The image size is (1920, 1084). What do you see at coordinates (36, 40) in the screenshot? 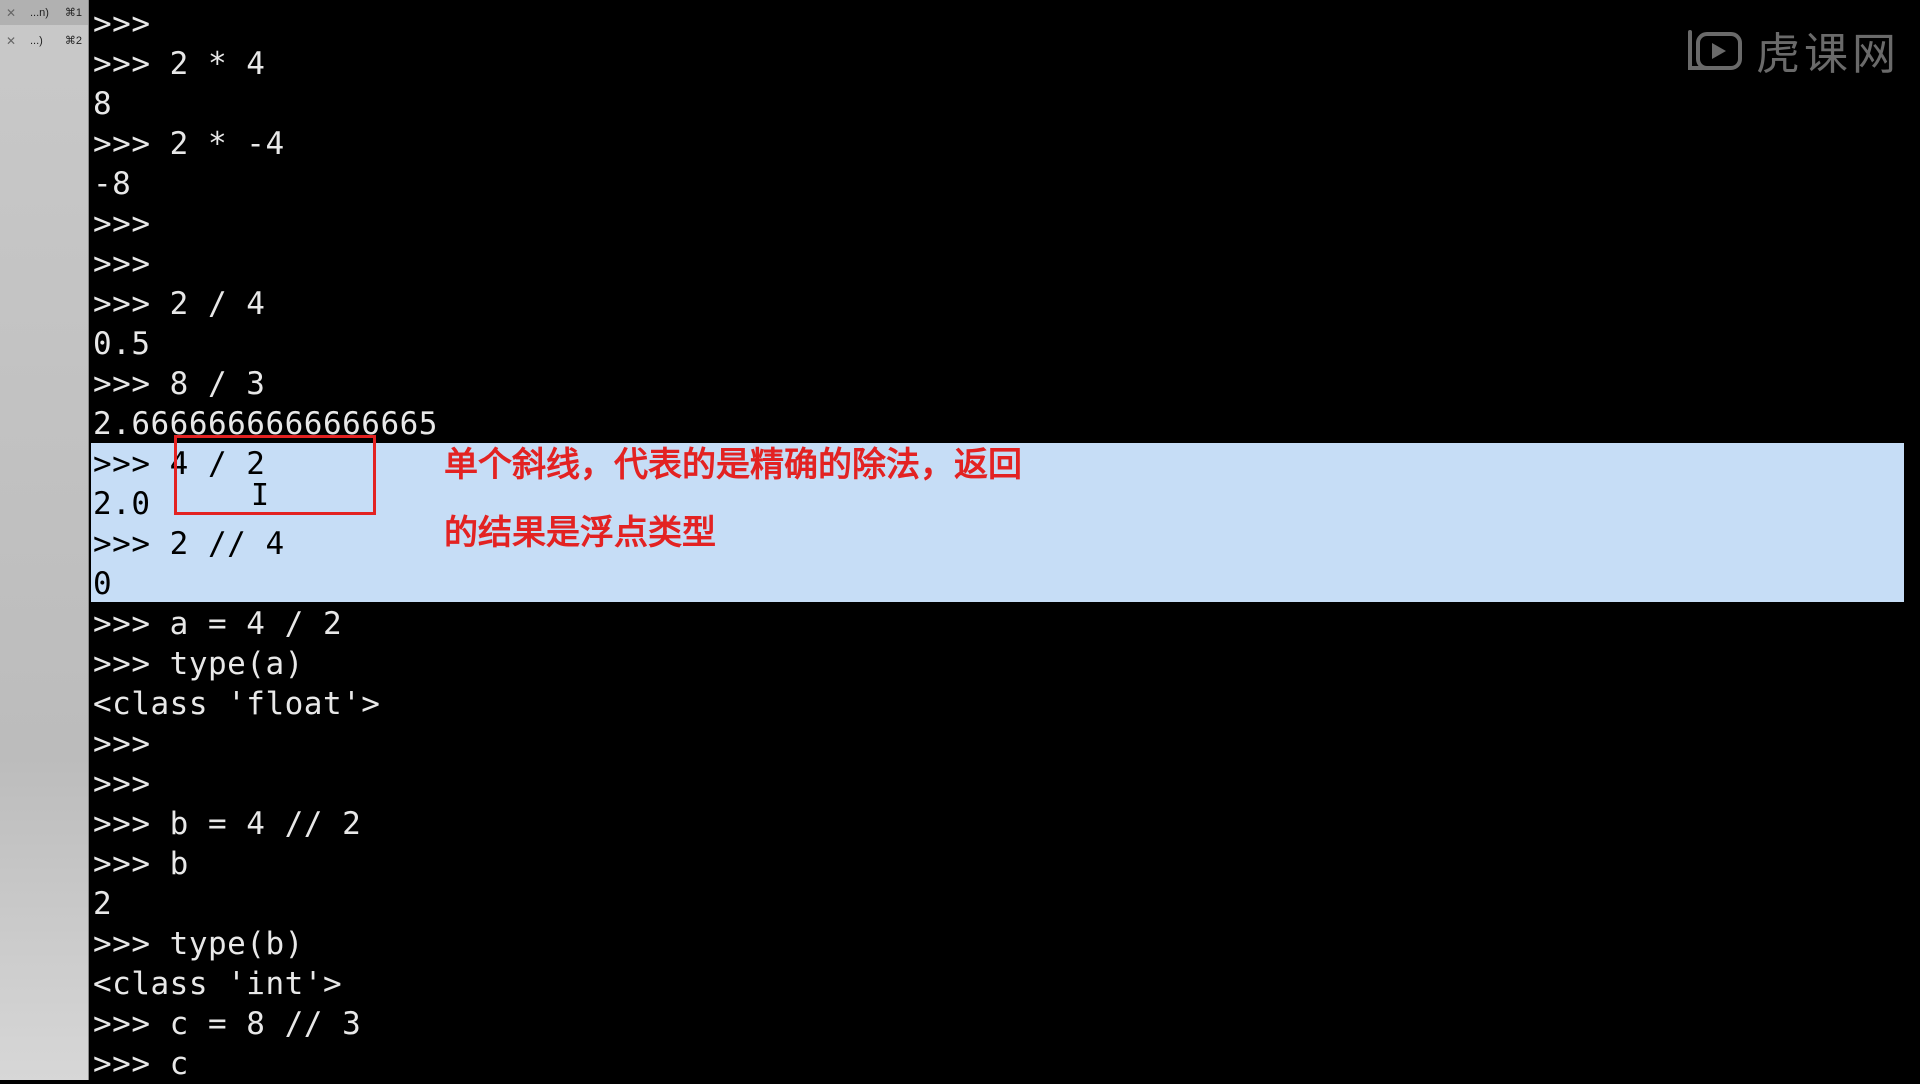
I see `tab-label: ...)` at bounding box center [36, 40].